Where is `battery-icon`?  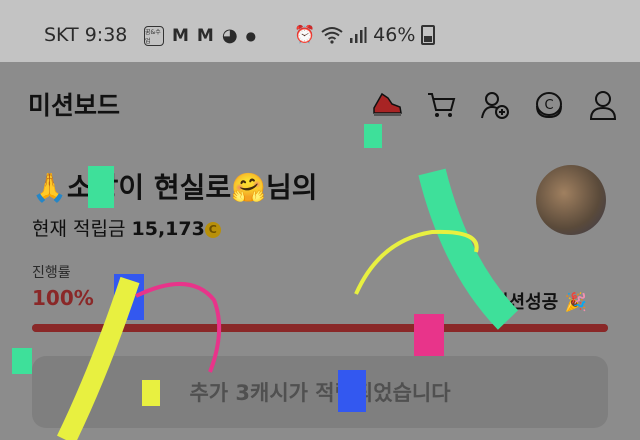 battery-icon is located at coordinates (428, 35).